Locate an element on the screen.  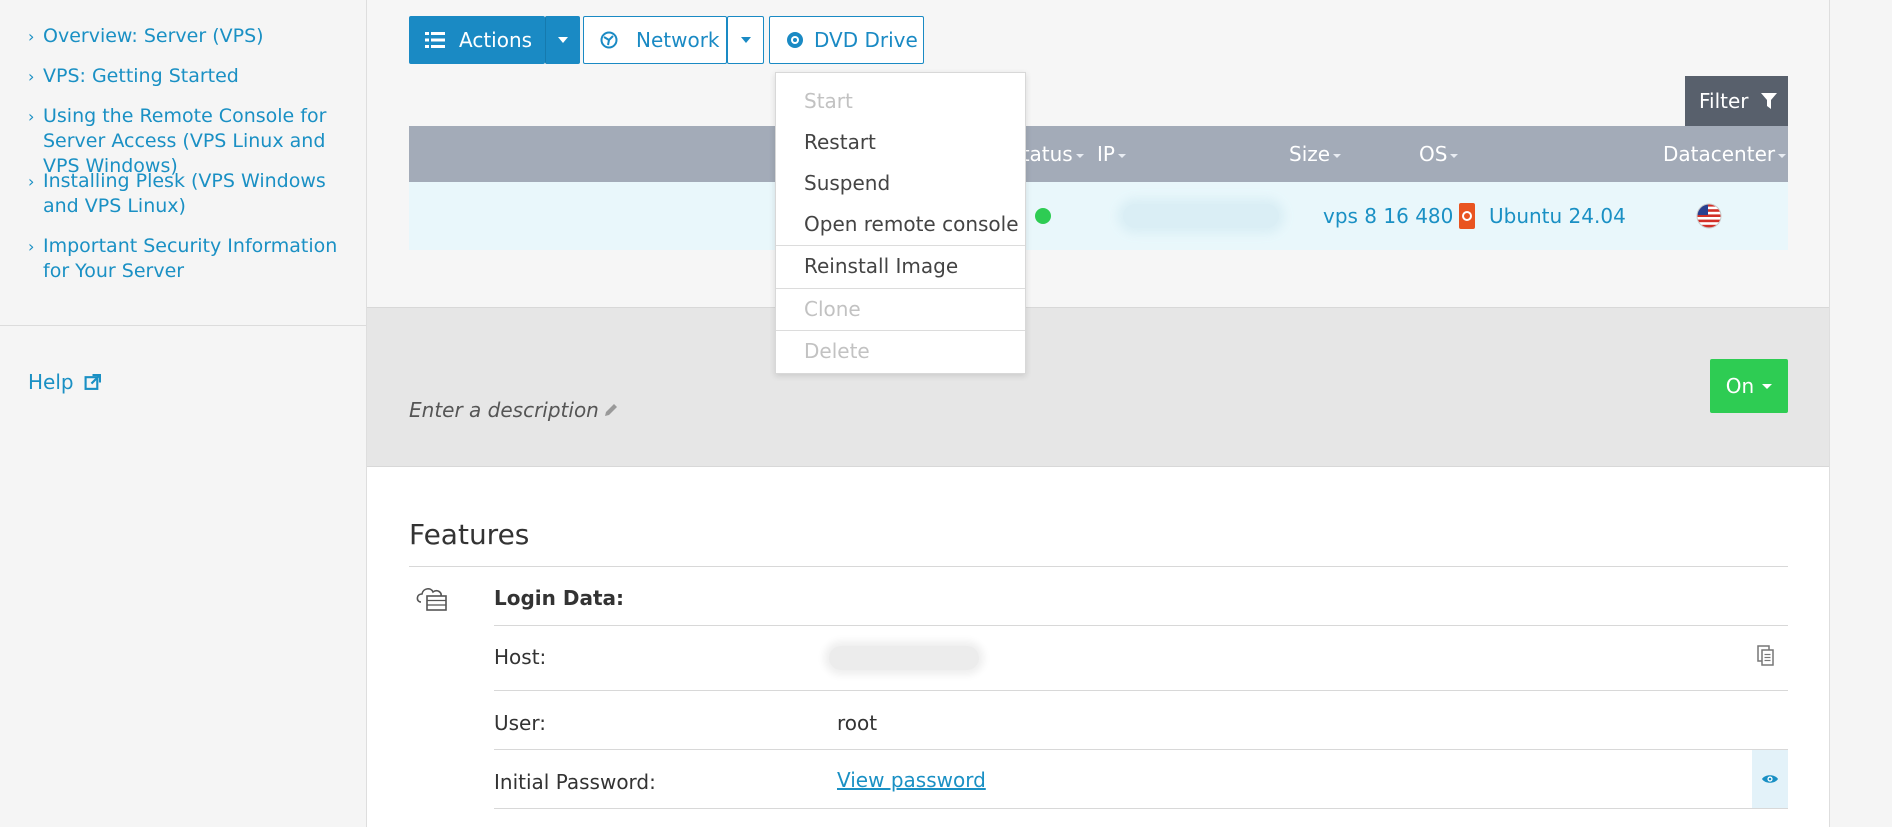
column-label: IP is located at coordinates (1106, 154).